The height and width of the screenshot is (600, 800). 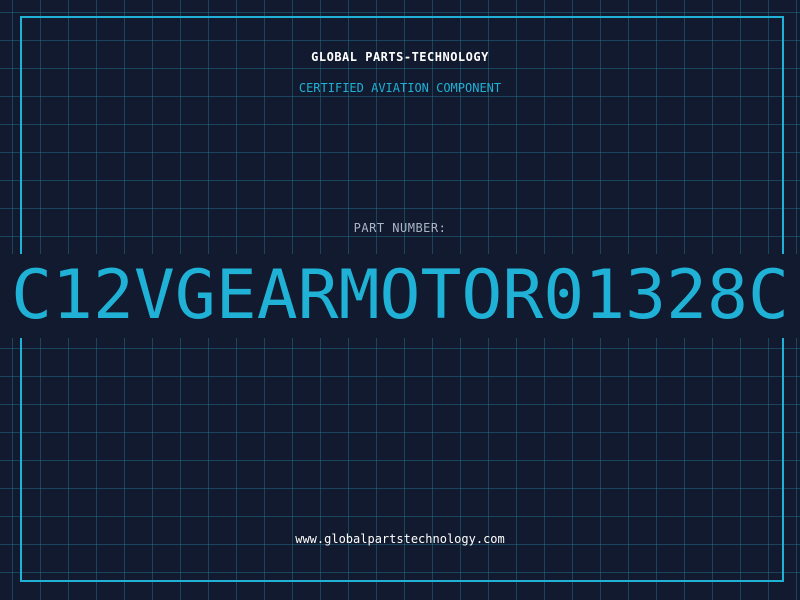 I want to click on part-number-band: C12VGEARMOTOR01328C, so click(x=400, y=296).